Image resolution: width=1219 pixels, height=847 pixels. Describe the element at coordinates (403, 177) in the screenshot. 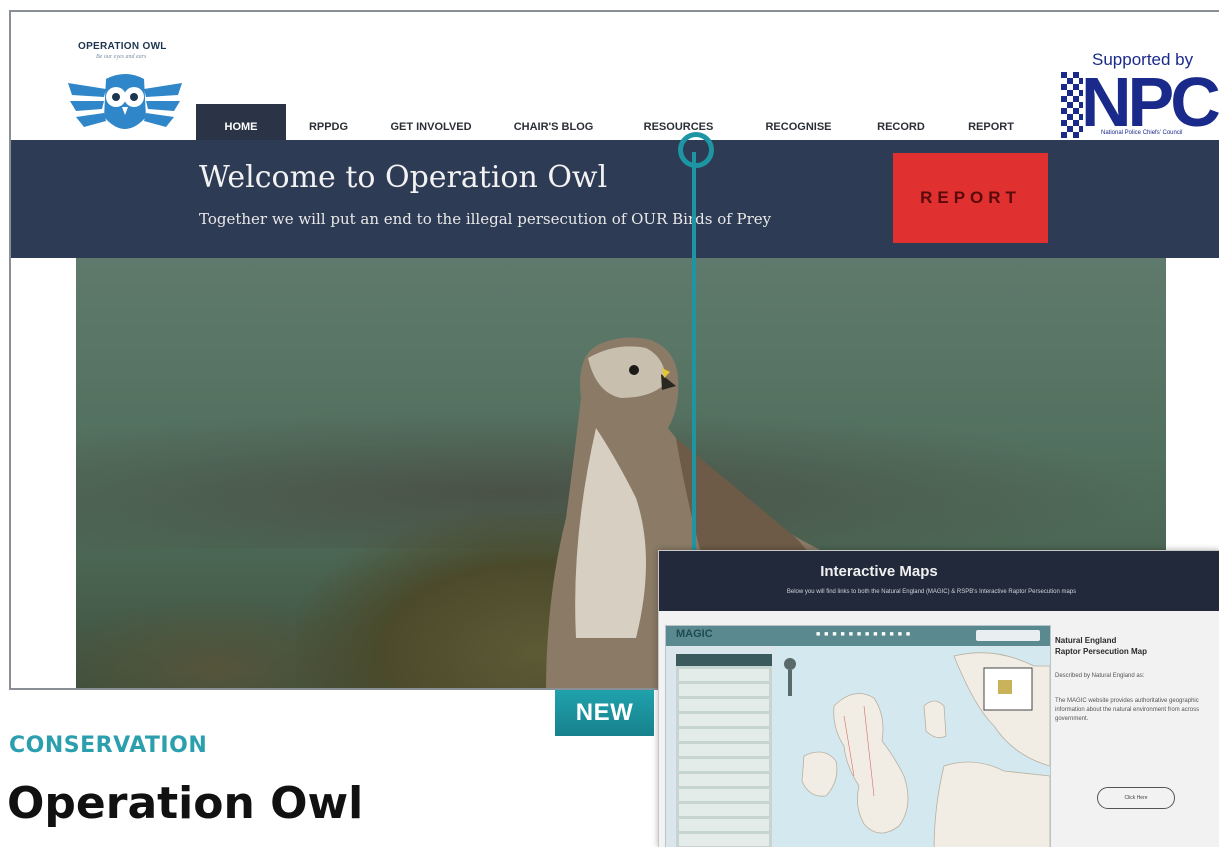

I see `banner-title: Welcome to Operation Owl` at that location.